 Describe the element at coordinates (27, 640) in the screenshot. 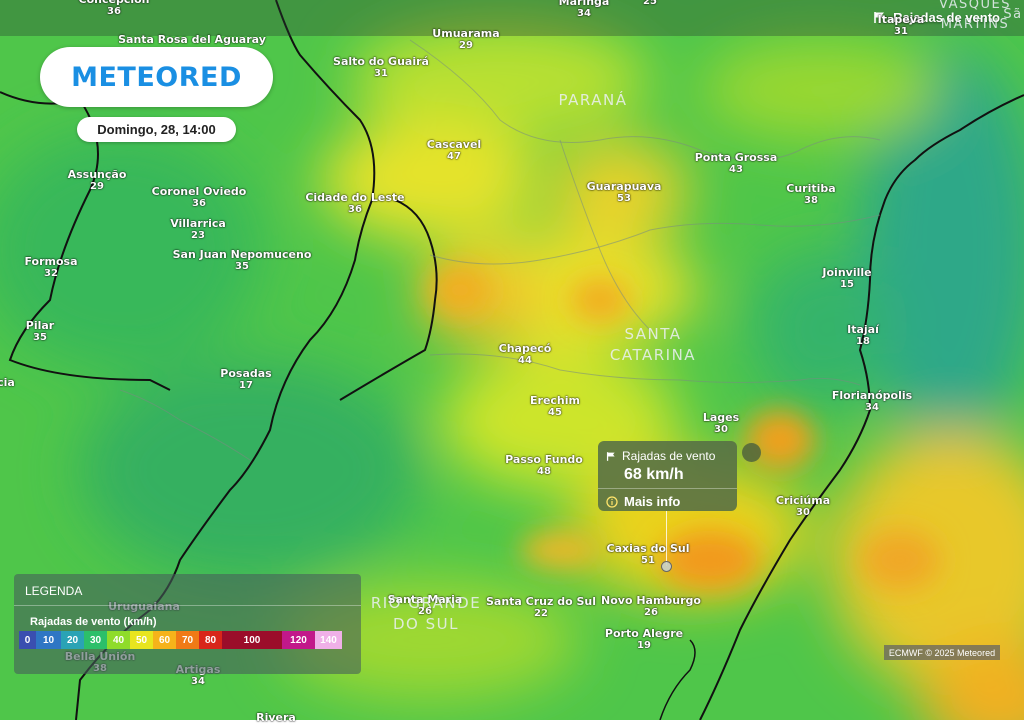

I see `legend-stop: 0` at that location.